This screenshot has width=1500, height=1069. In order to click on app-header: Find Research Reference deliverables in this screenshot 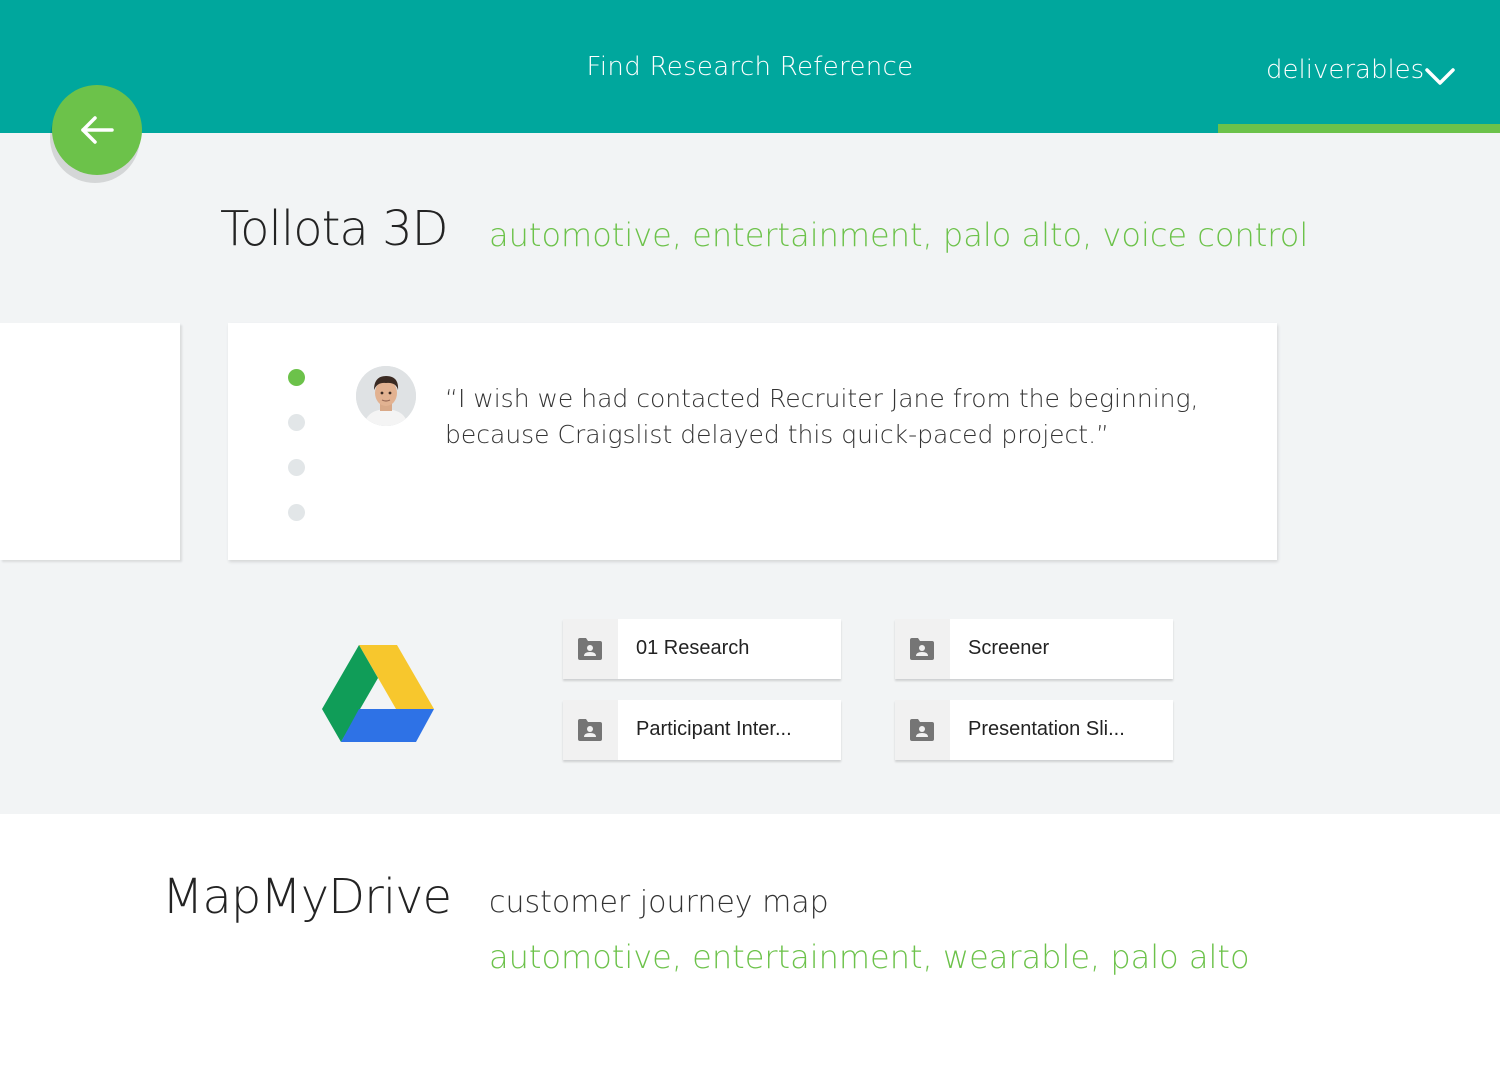, I will do `click(750, 66)`.